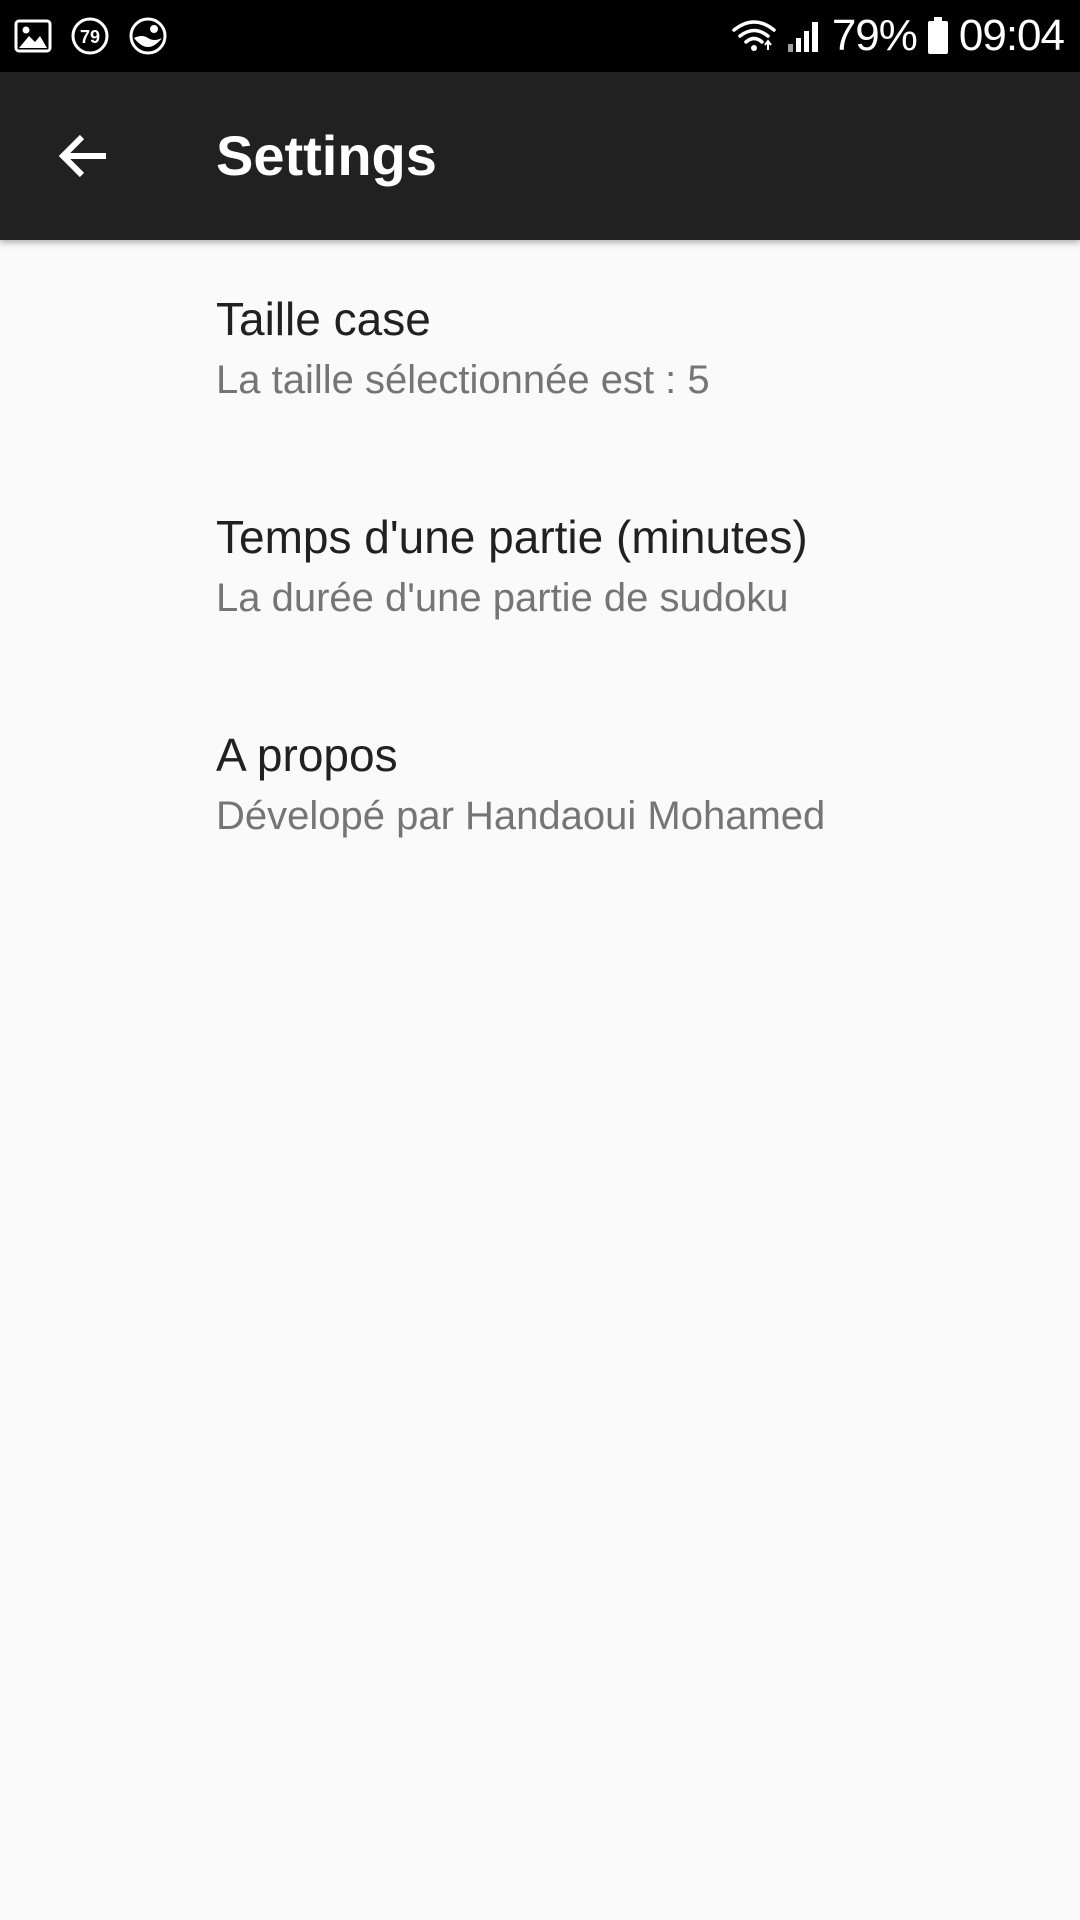 The image size is (1080, 1920). I want to click on back-button, so click(84, 156).